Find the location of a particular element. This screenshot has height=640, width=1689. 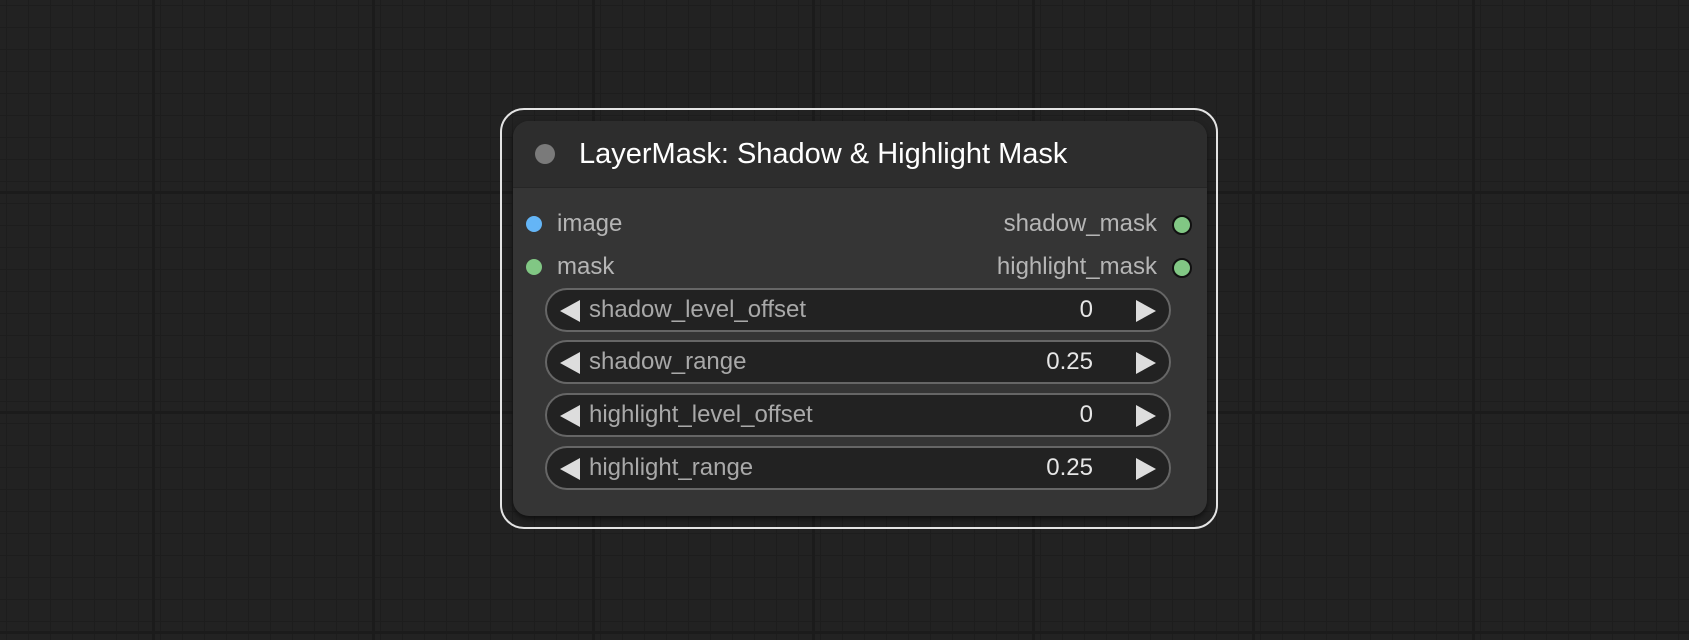

node-header: LayerMask: Shadow & Highlight Mask is located at coordinates (860, 154).